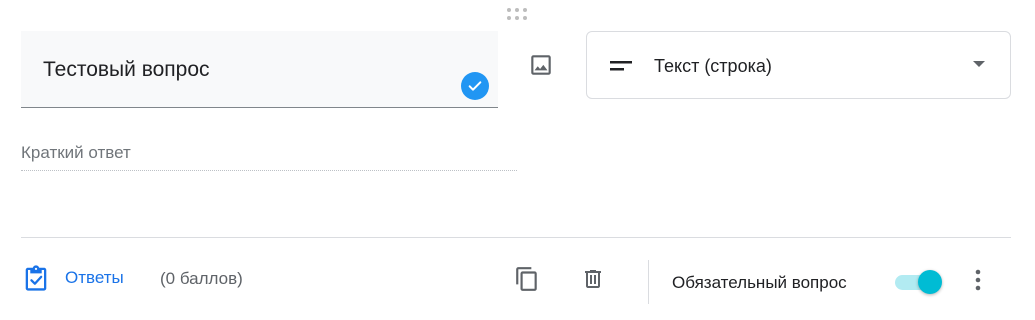  Describe the element at coordinates (798, 65) in the screenshot. I see `question-type-dropdown: Текст (строка)` at that location.